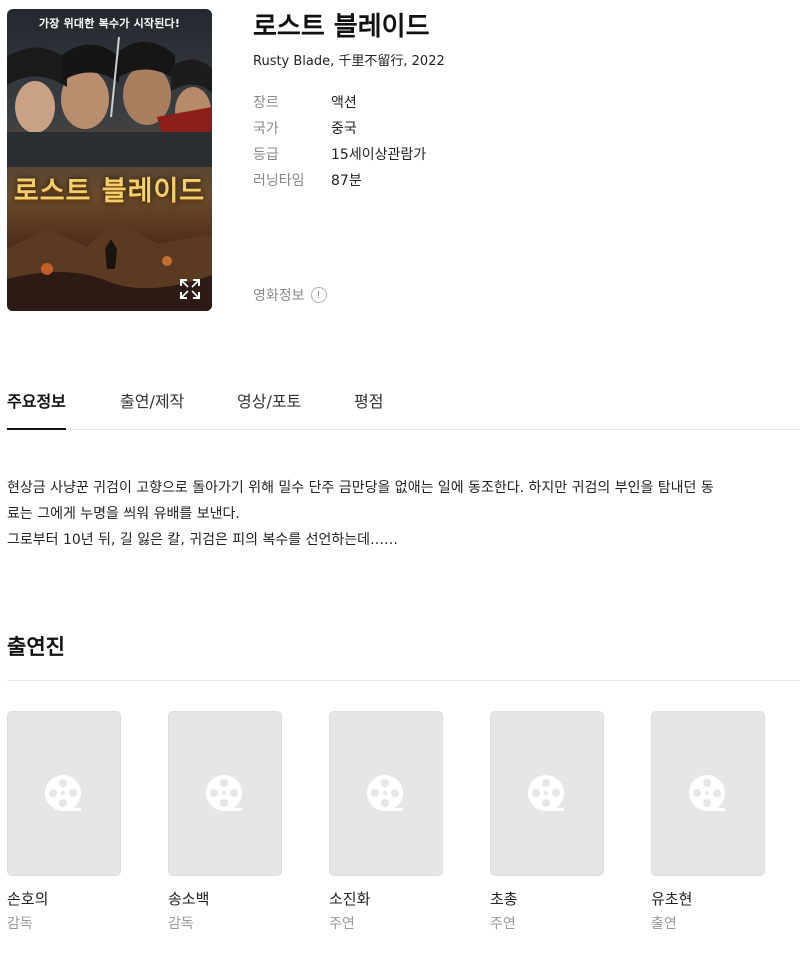 Image resolution: width=800 pixels, height=959 pixels. I want to click on movie-info-link: 영화정보 !, so click(290, 295).